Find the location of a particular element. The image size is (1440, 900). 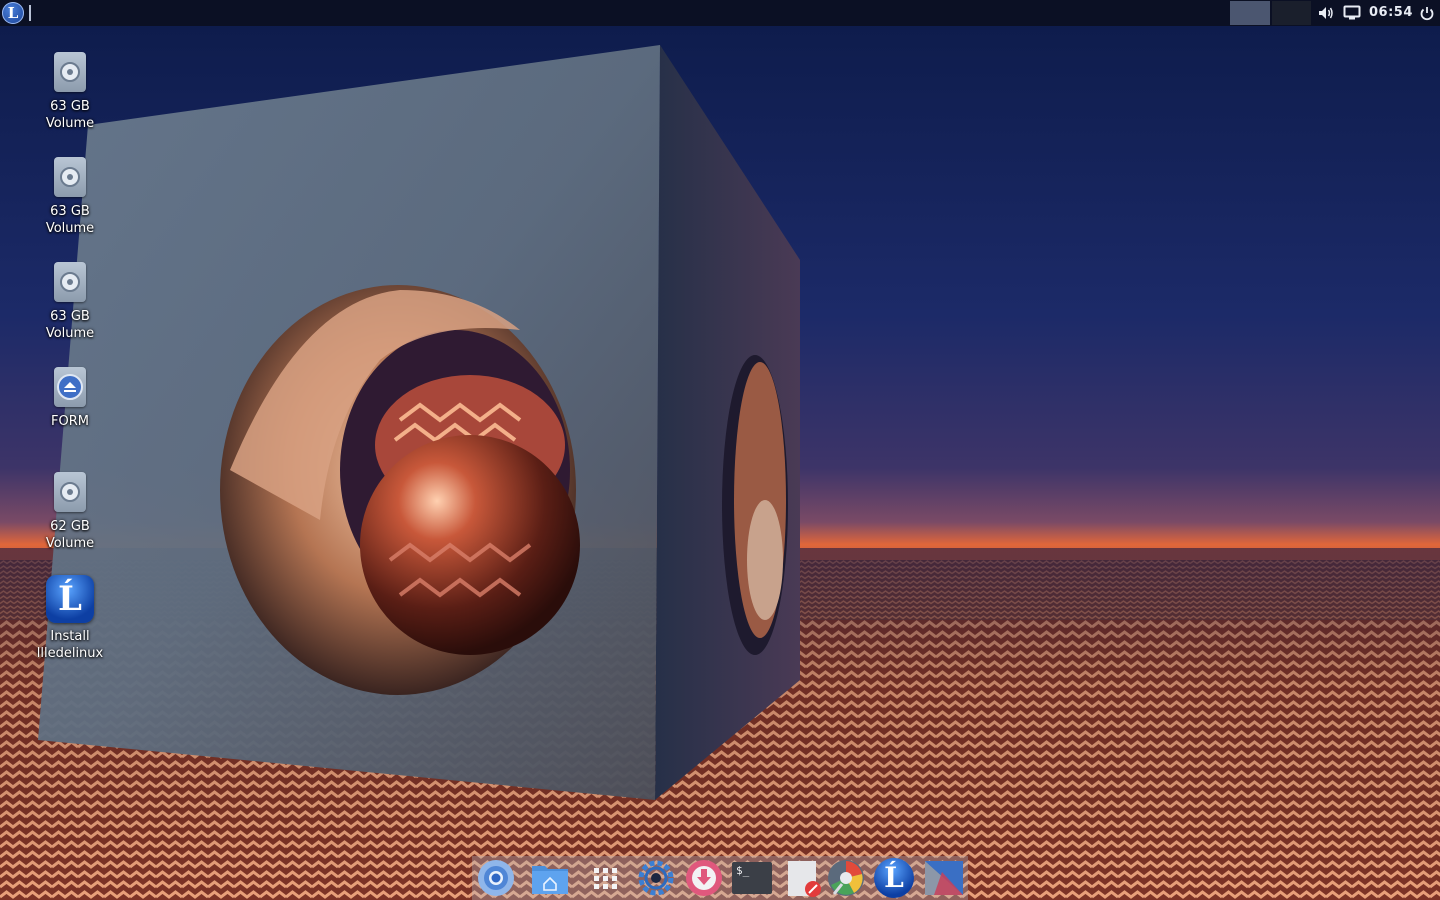

chromium-browser-icon is located at coordinates (496, 878).